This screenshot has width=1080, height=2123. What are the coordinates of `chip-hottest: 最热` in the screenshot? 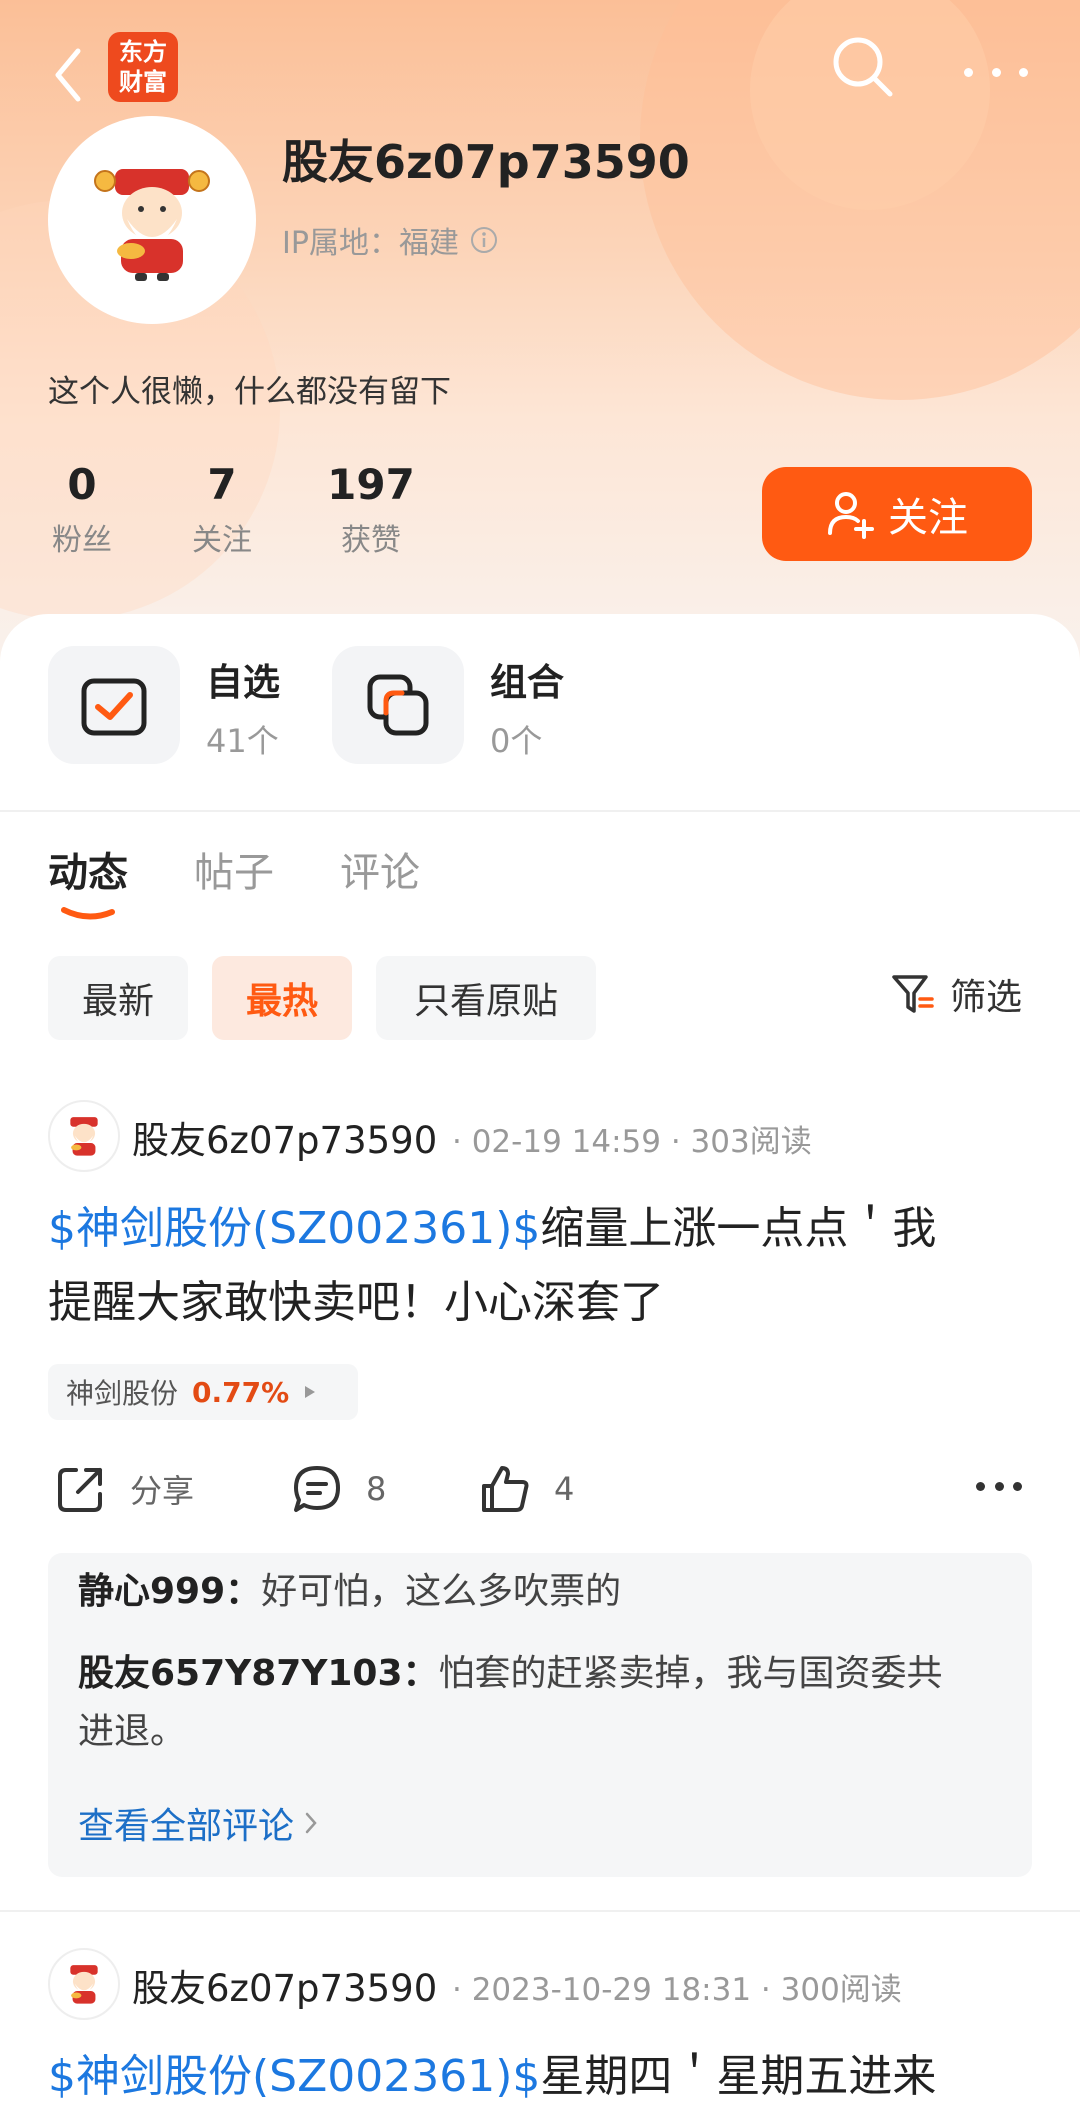 It's located at (282, 998).